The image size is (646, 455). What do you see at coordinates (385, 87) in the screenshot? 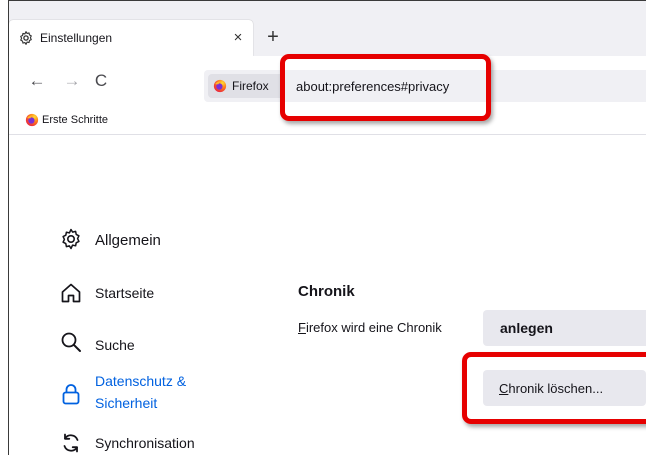
I see `highlight-url-box` at bounding box center [385, 87].